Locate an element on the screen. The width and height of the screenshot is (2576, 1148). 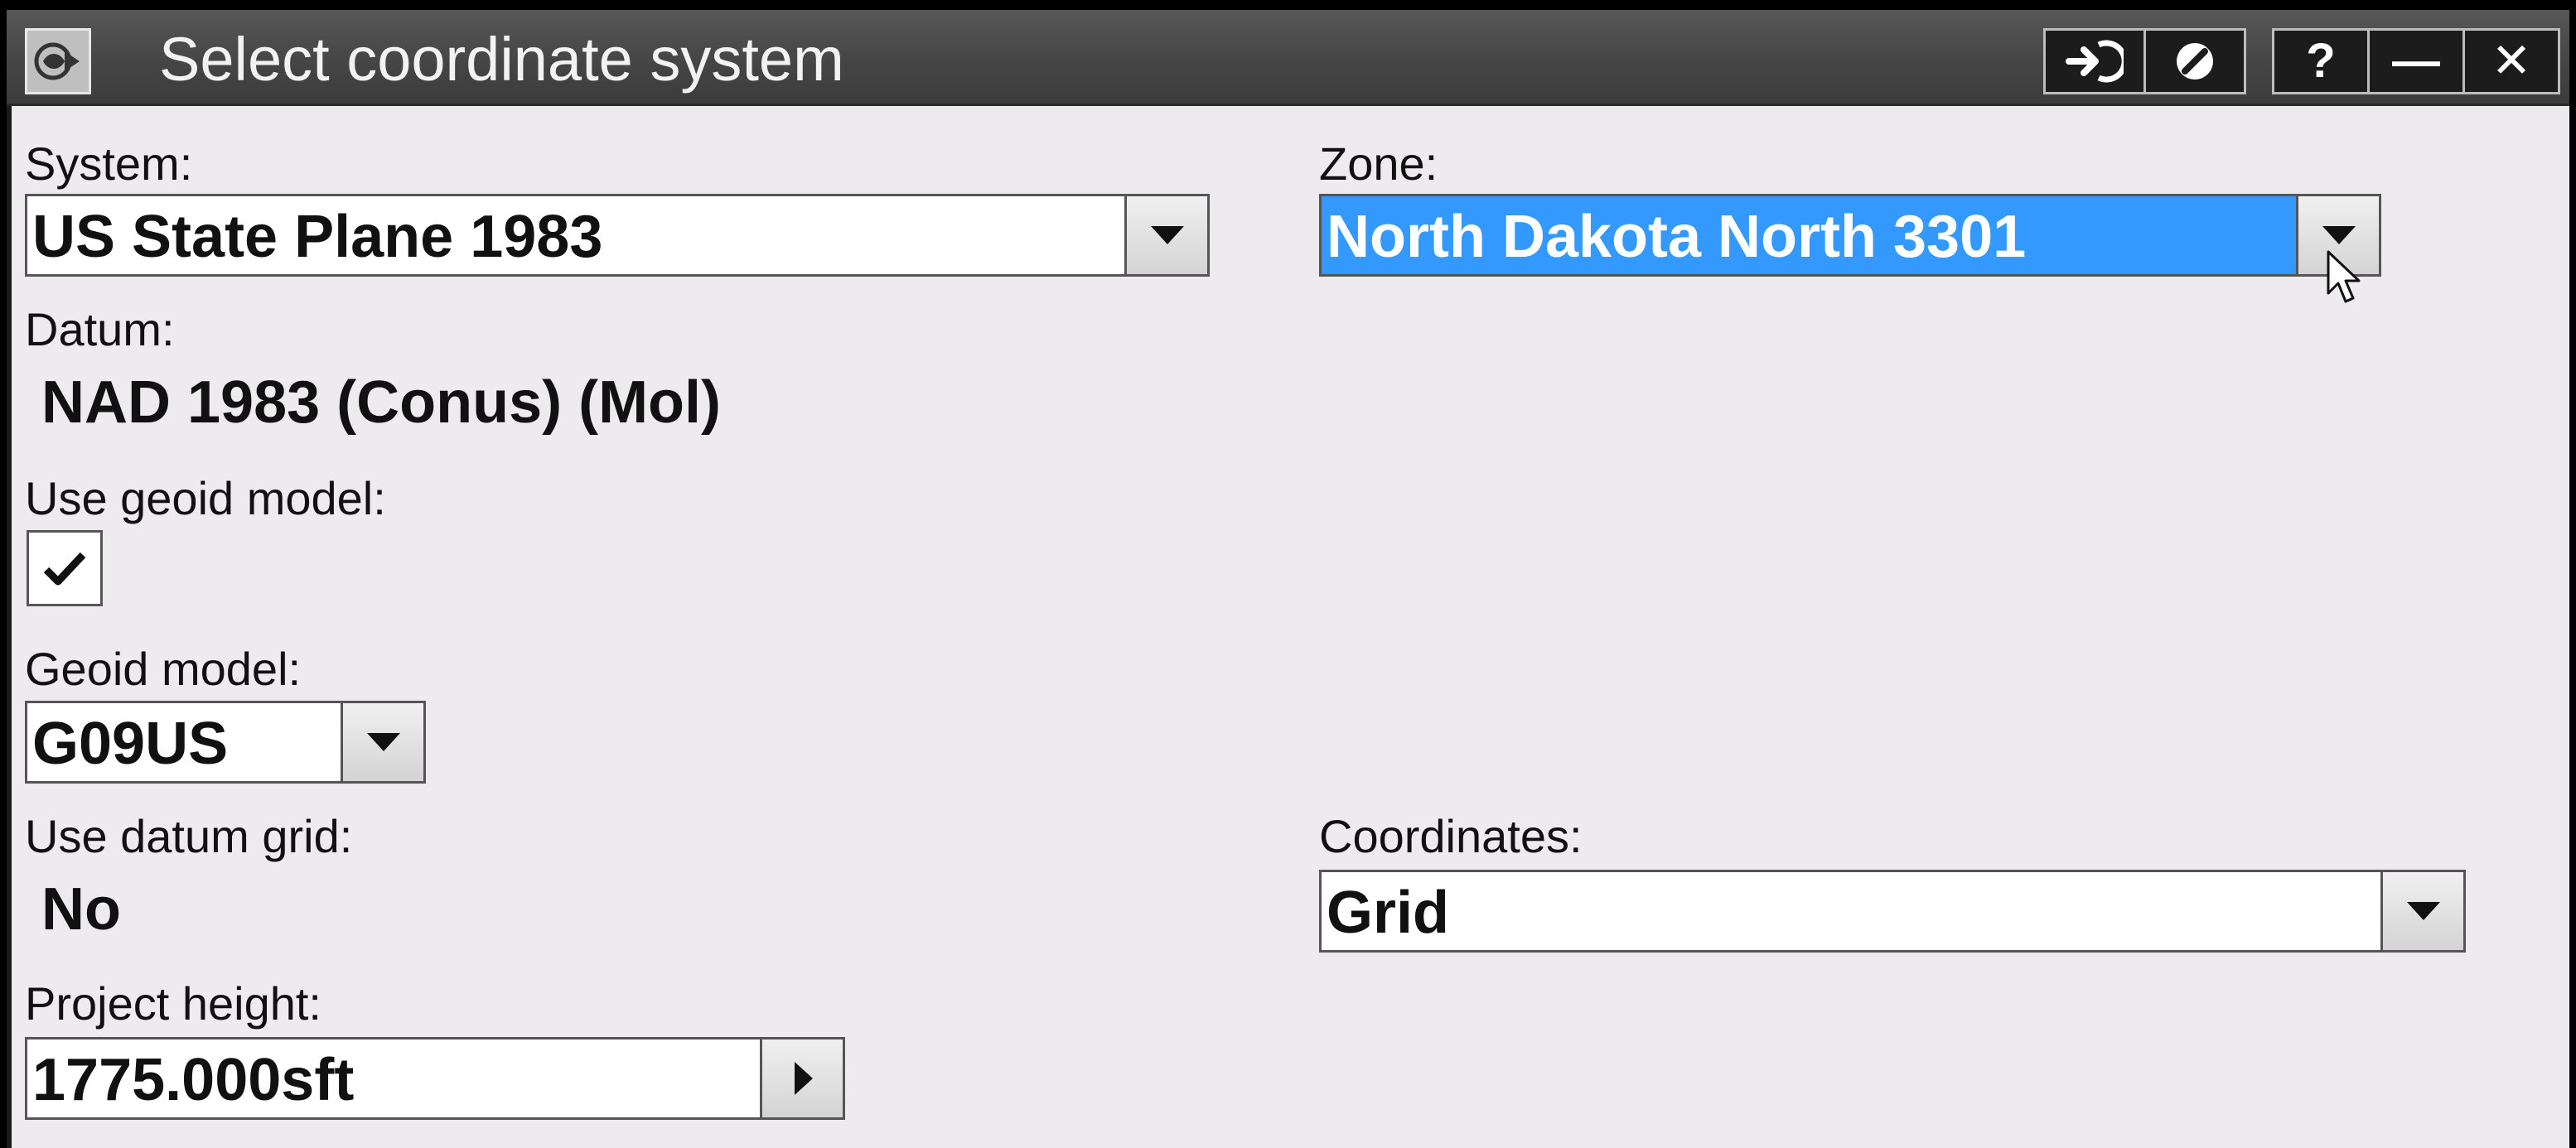
system-value: US State Plane 1983 is located at coordinates (317, 237).